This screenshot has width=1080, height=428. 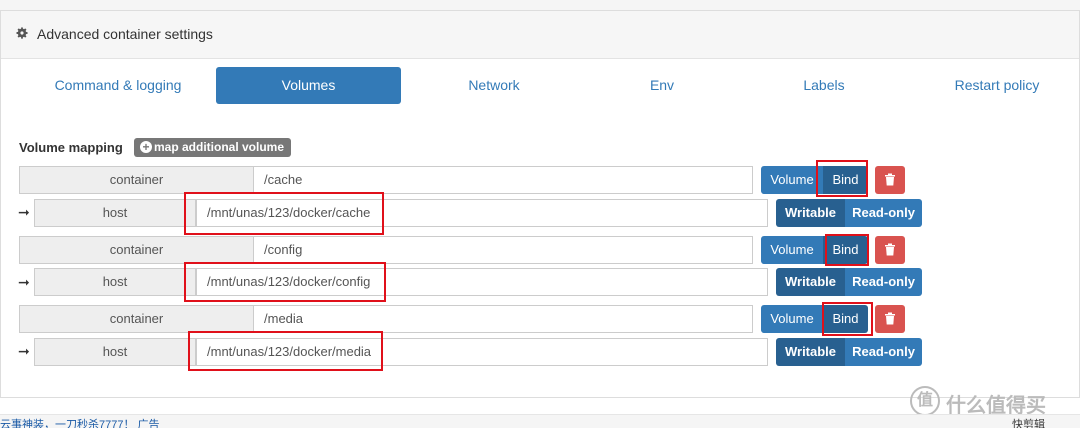 What do you see at coordinates (540, 421) in the screenshot?
I see `bottom-bar: 云事神装，一刀秒杀7777！ 广告 快剪辑` at bounding box center [540, 421].